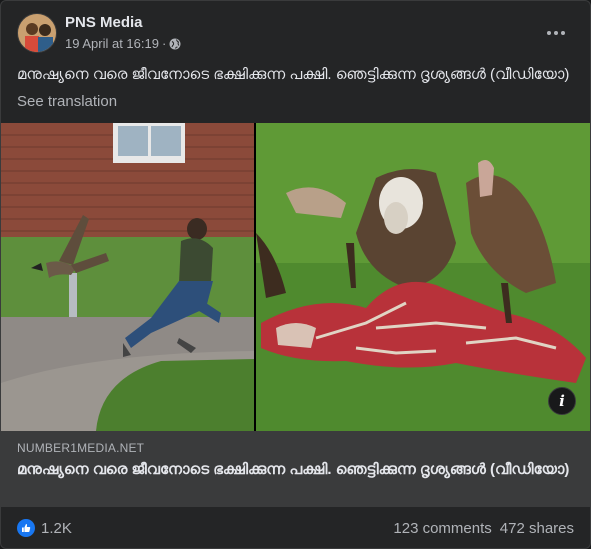  I want to click on post-footer: 1.2K 123 comments 472 shares, so click(295, 527).